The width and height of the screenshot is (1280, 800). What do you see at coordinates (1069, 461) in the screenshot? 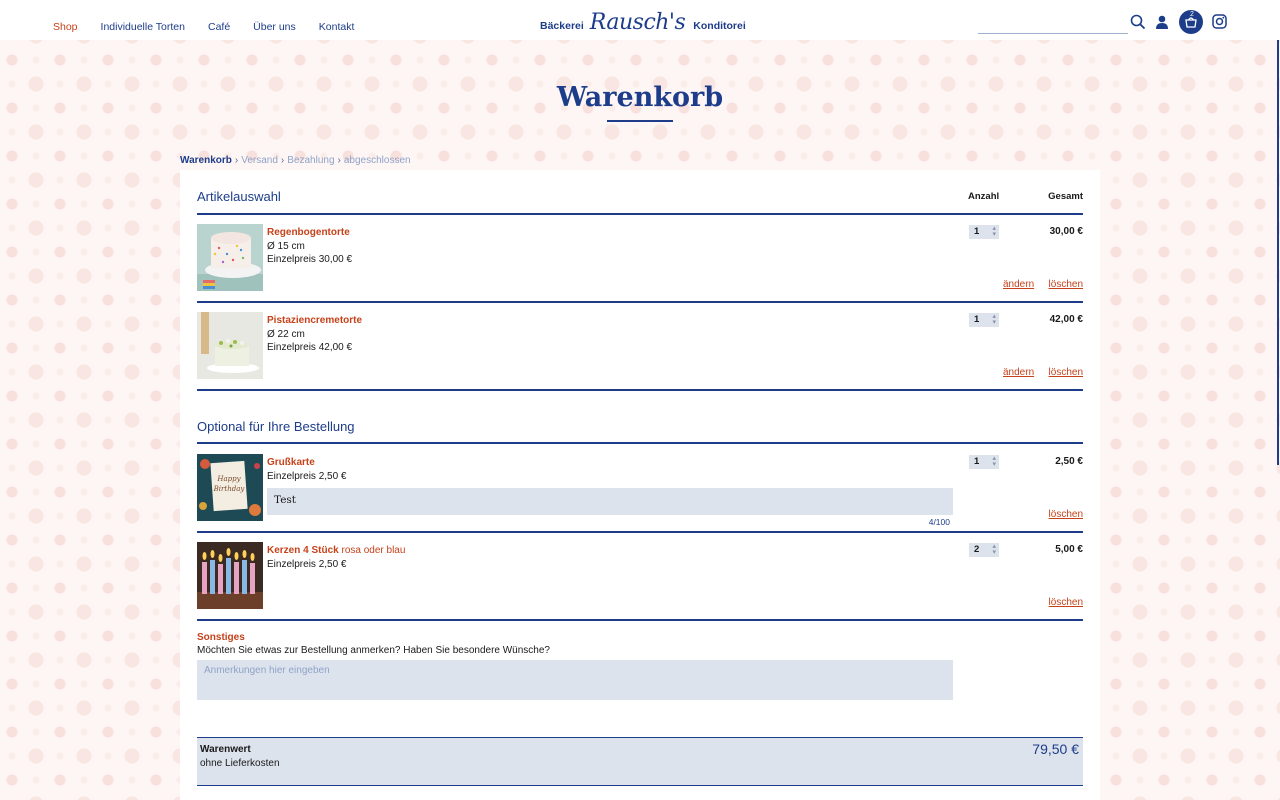
I see `line-total: 2,50 €` at bounding box center [1069, 461].